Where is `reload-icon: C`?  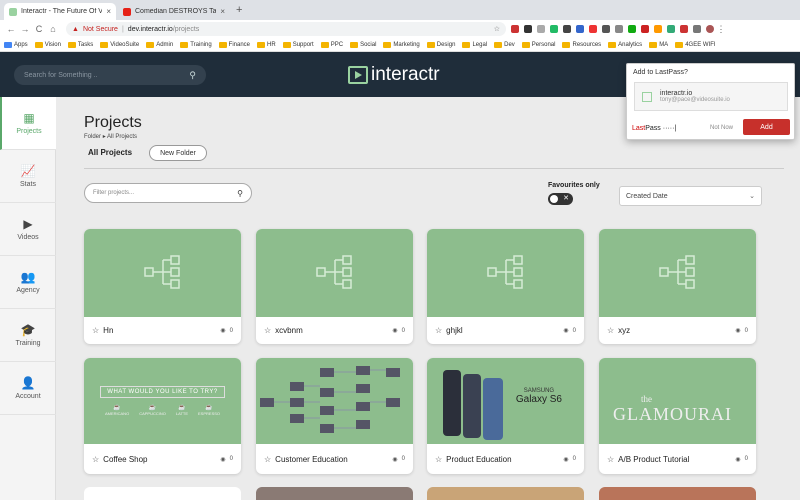
reload-icon: C is located at coordinates (39, 29).